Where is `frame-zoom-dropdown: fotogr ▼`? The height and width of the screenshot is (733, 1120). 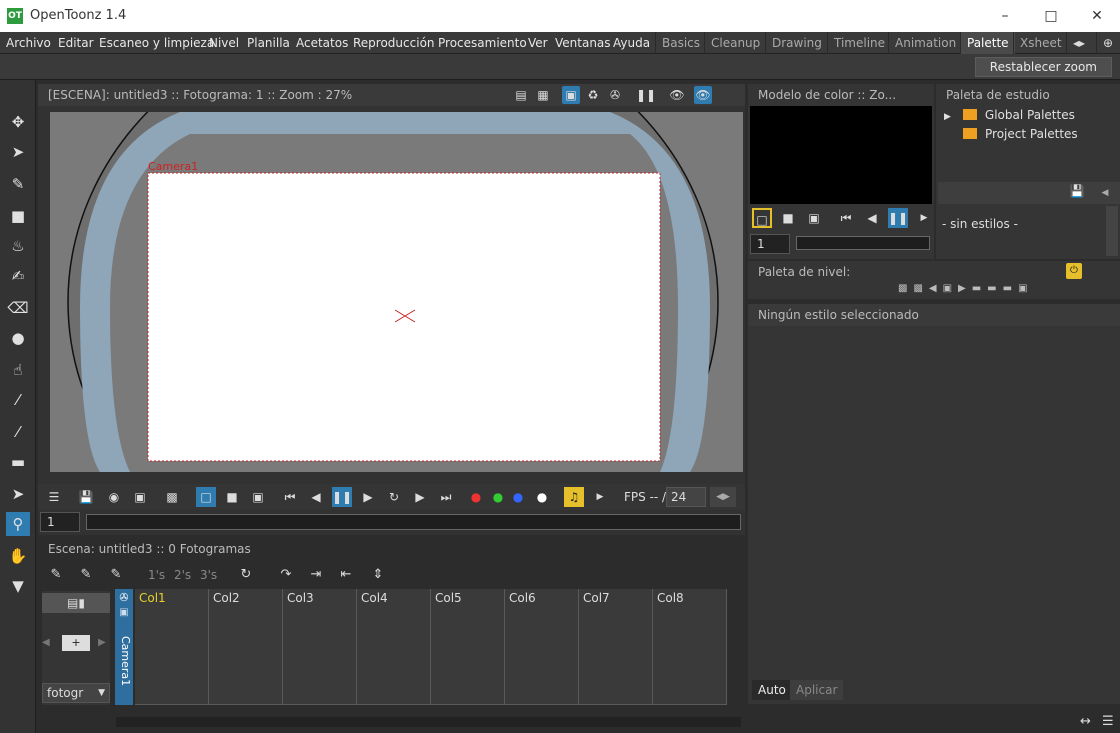
frame-zoom-dropdown: fotogr ▼ is located at coordinates (76, 693).